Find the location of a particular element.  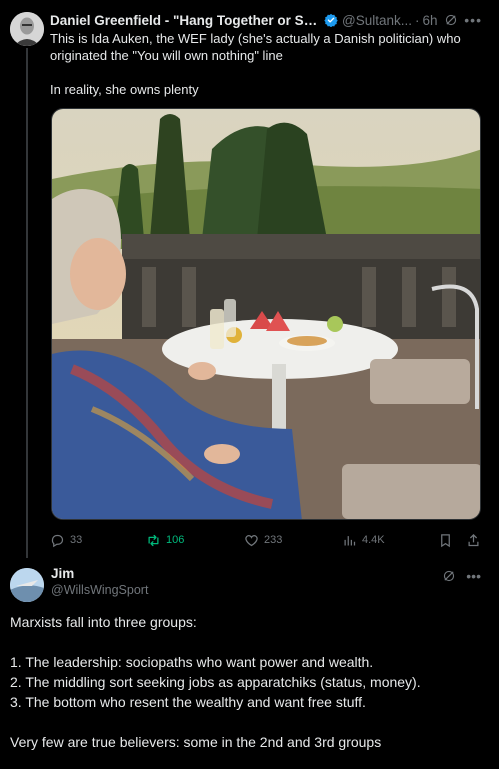

share-icon is located at coordinates (473, 539).